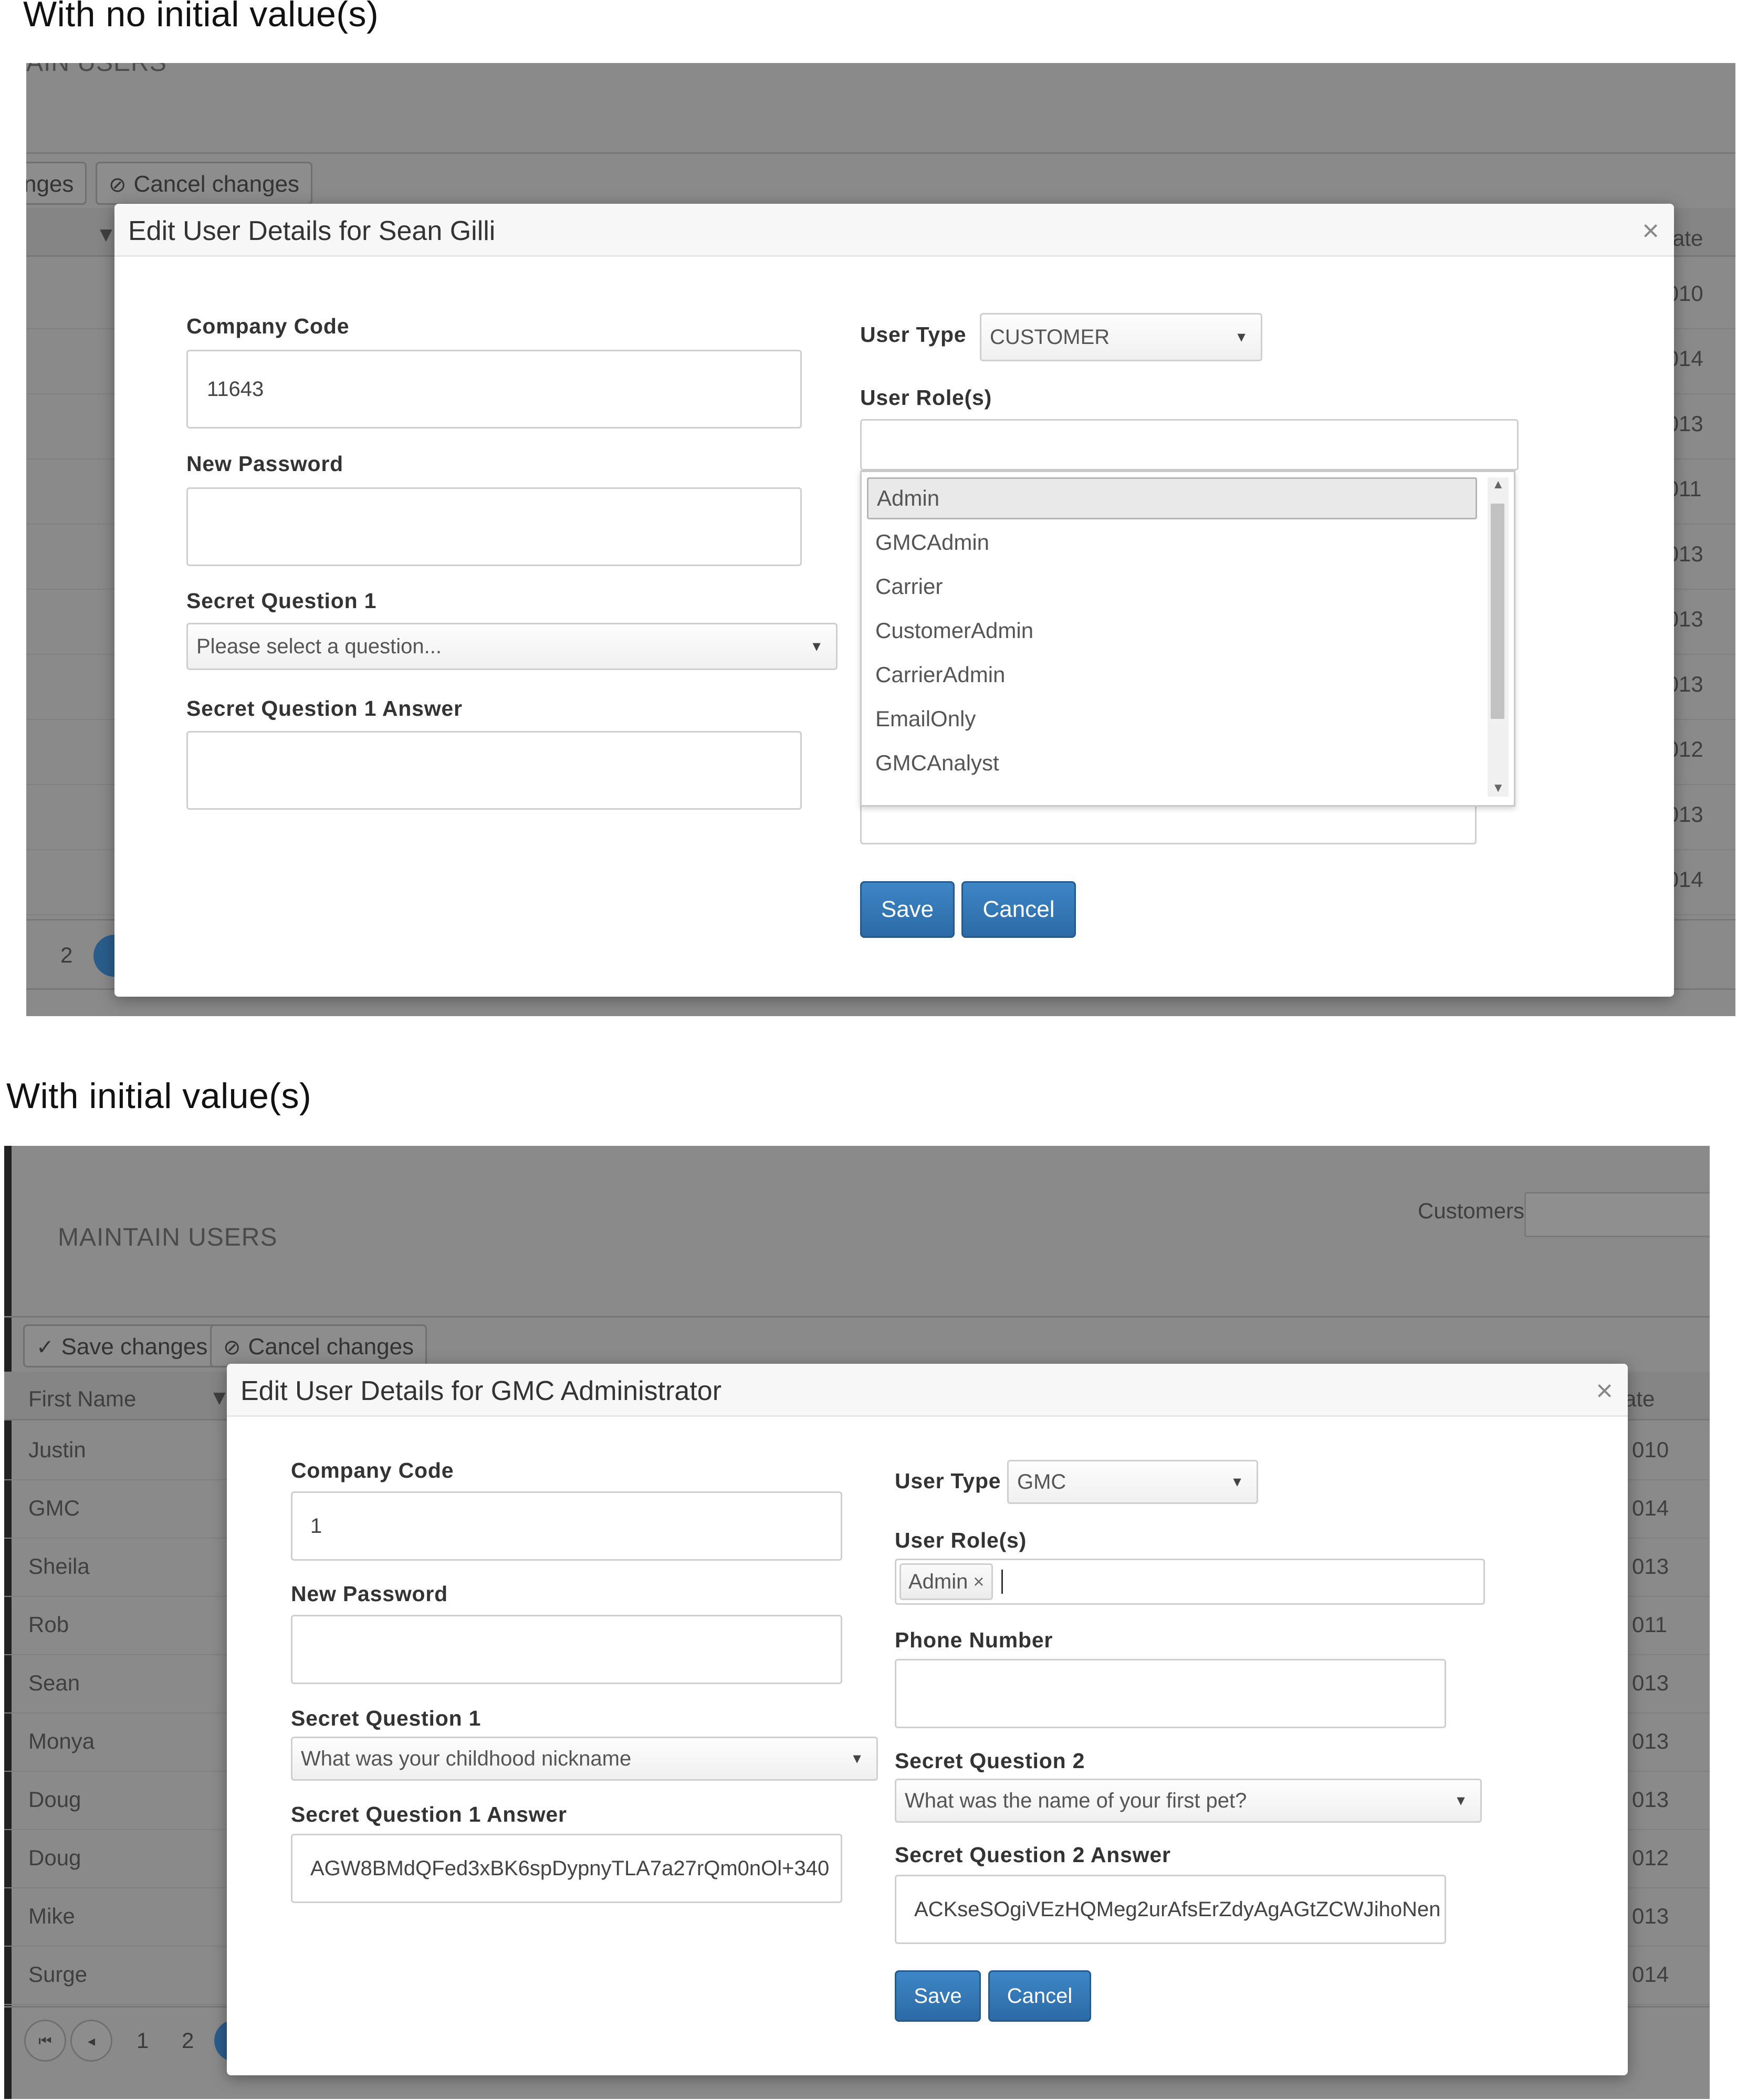 The height and width of the screenshot is (2100, 1737). I want to click on secret-question-1-select: What was your childhood nickname ▼, so click(584, 1759).